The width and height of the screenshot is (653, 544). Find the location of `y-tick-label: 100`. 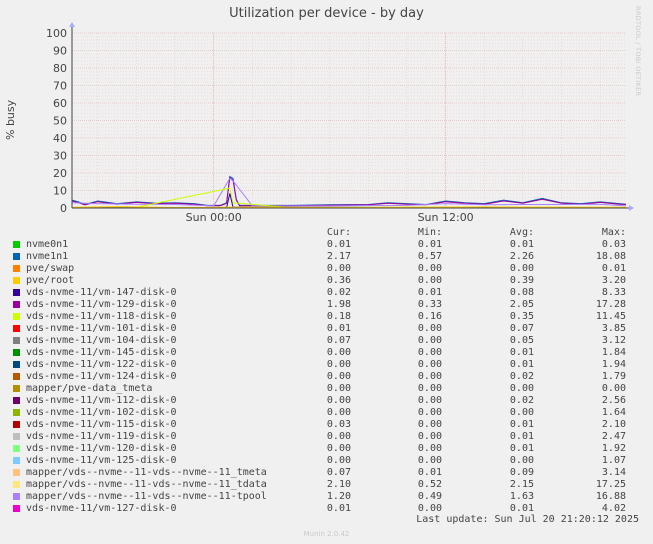

y-tick-label: 100 is located at coordinates (56, 33).